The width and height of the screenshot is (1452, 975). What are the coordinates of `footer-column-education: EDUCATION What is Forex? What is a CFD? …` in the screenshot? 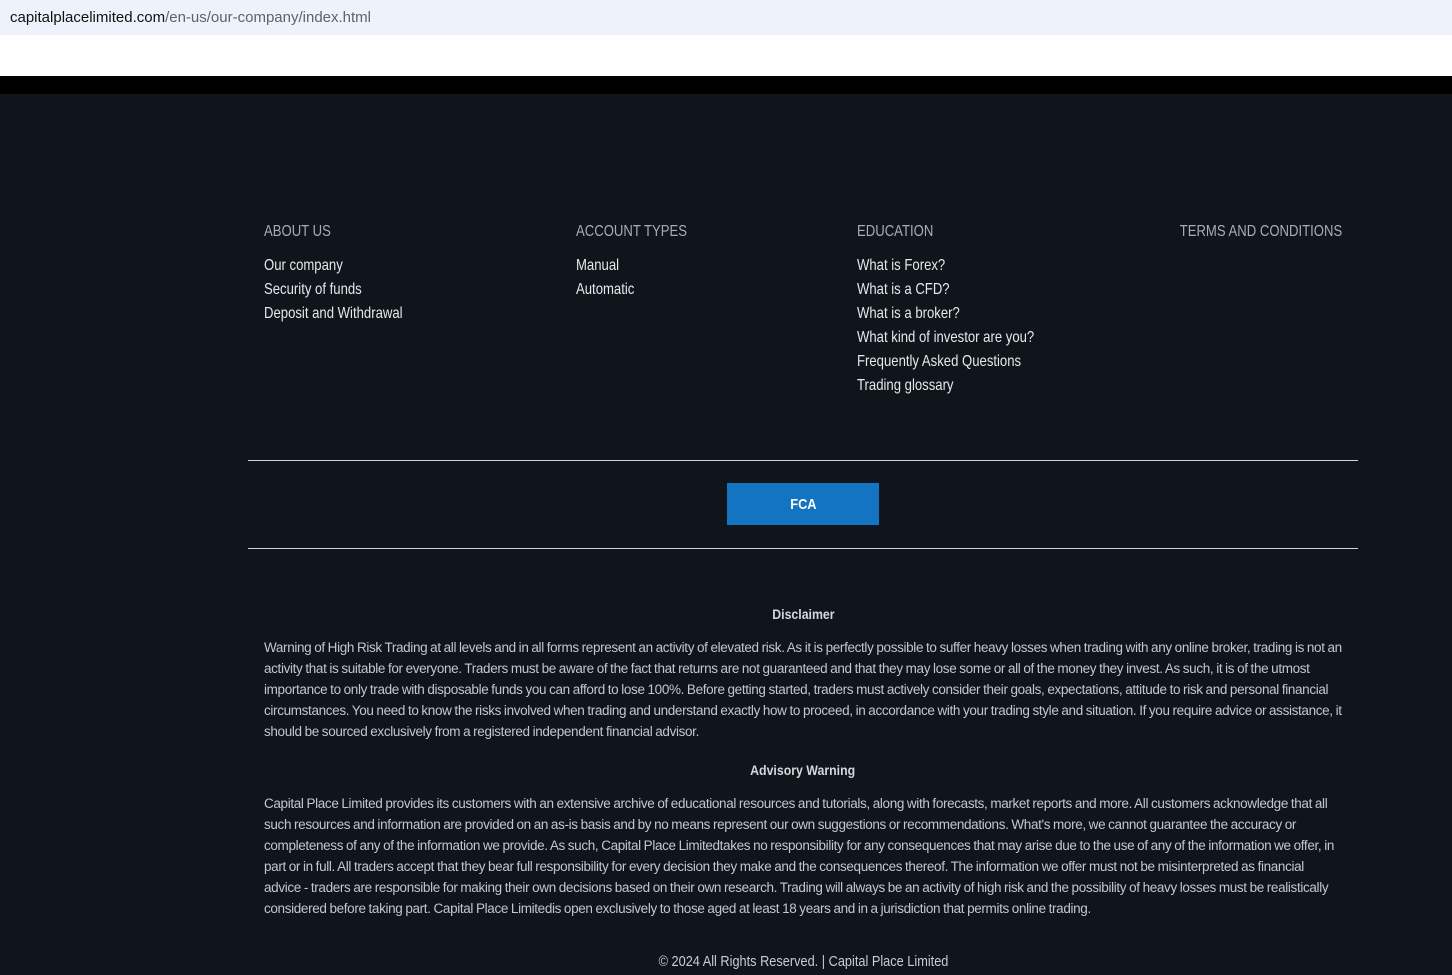 It's located at (965, 310).